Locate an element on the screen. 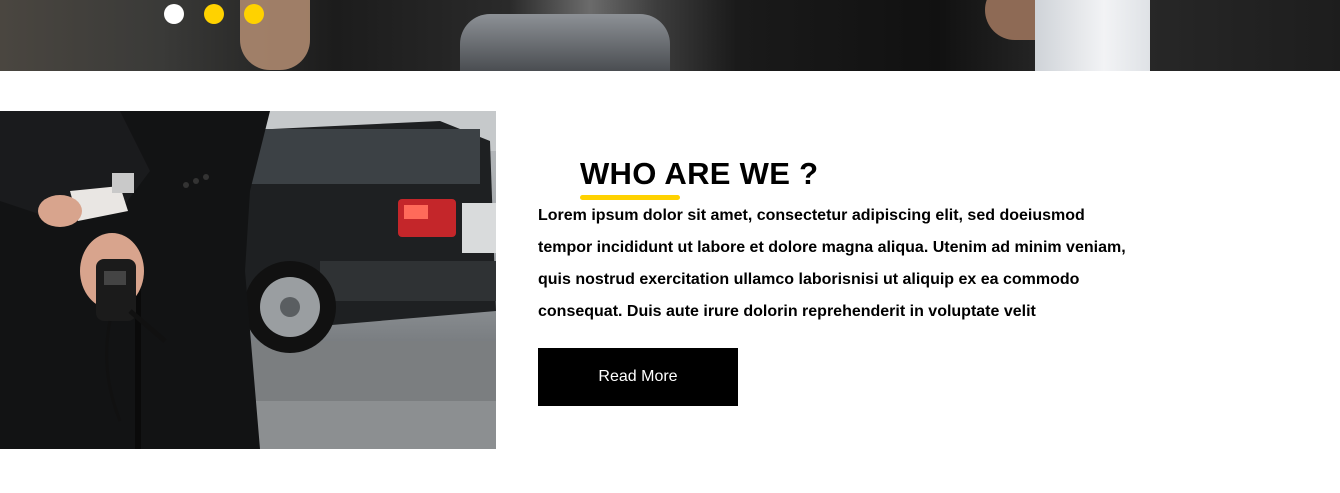  hero-banner is located at coordinates (670, 35).